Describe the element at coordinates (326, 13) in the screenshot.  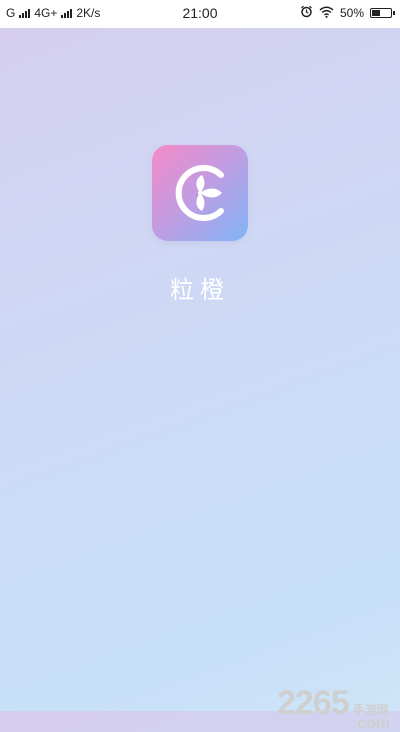
I see `wifi-icon` at that location.